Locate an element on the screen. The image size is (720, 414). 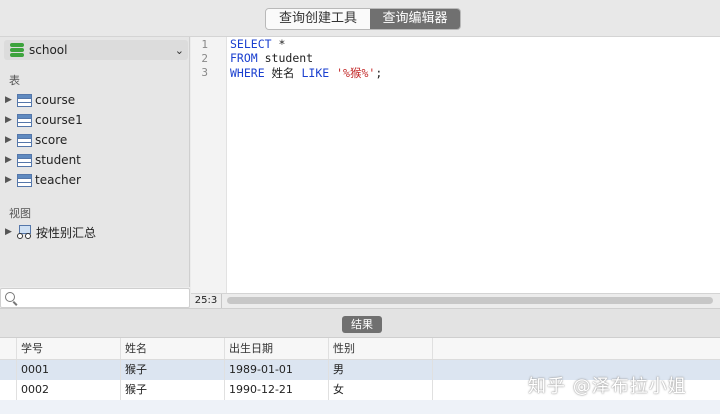
table-item-course: ▶ course is located at coordinates (40, 100).